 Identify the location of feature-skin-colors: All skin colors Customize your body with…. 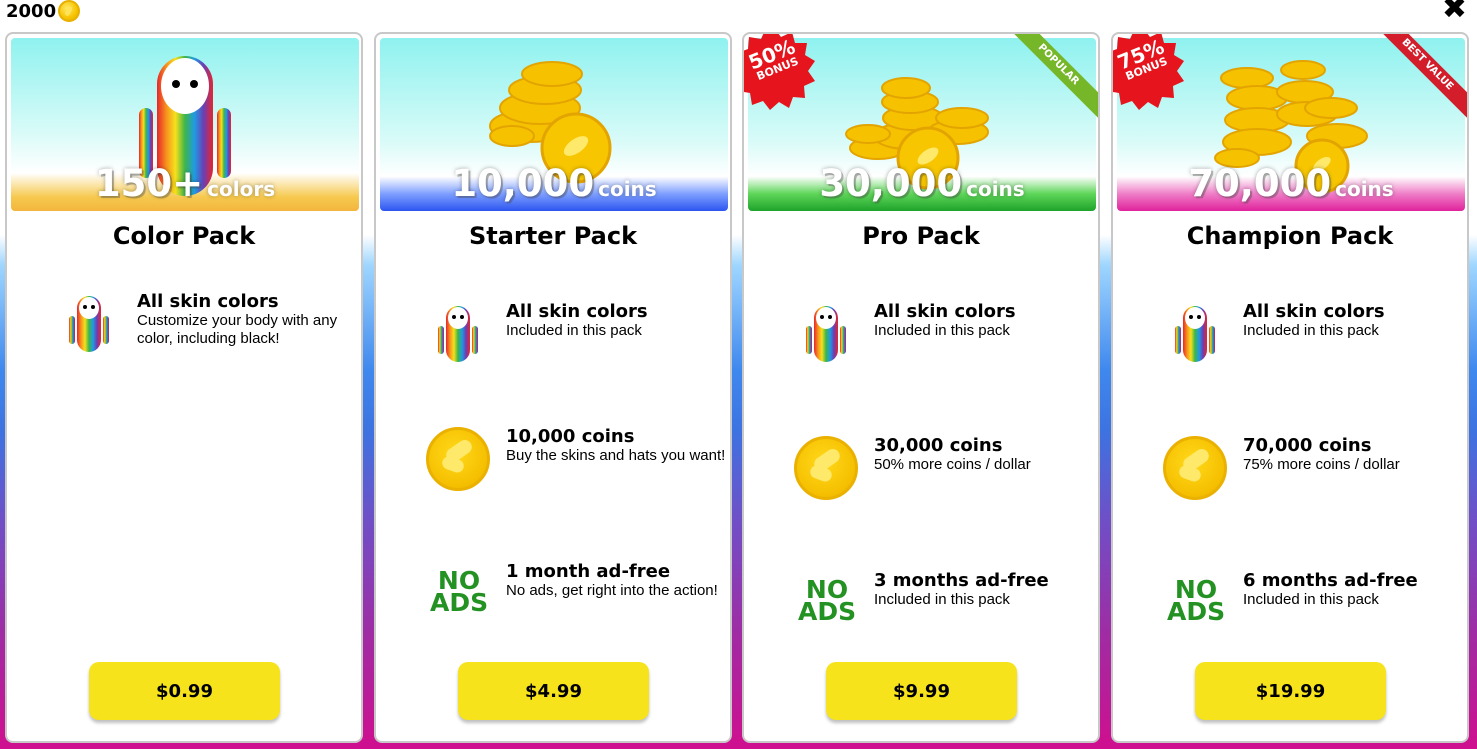
(207, 324).